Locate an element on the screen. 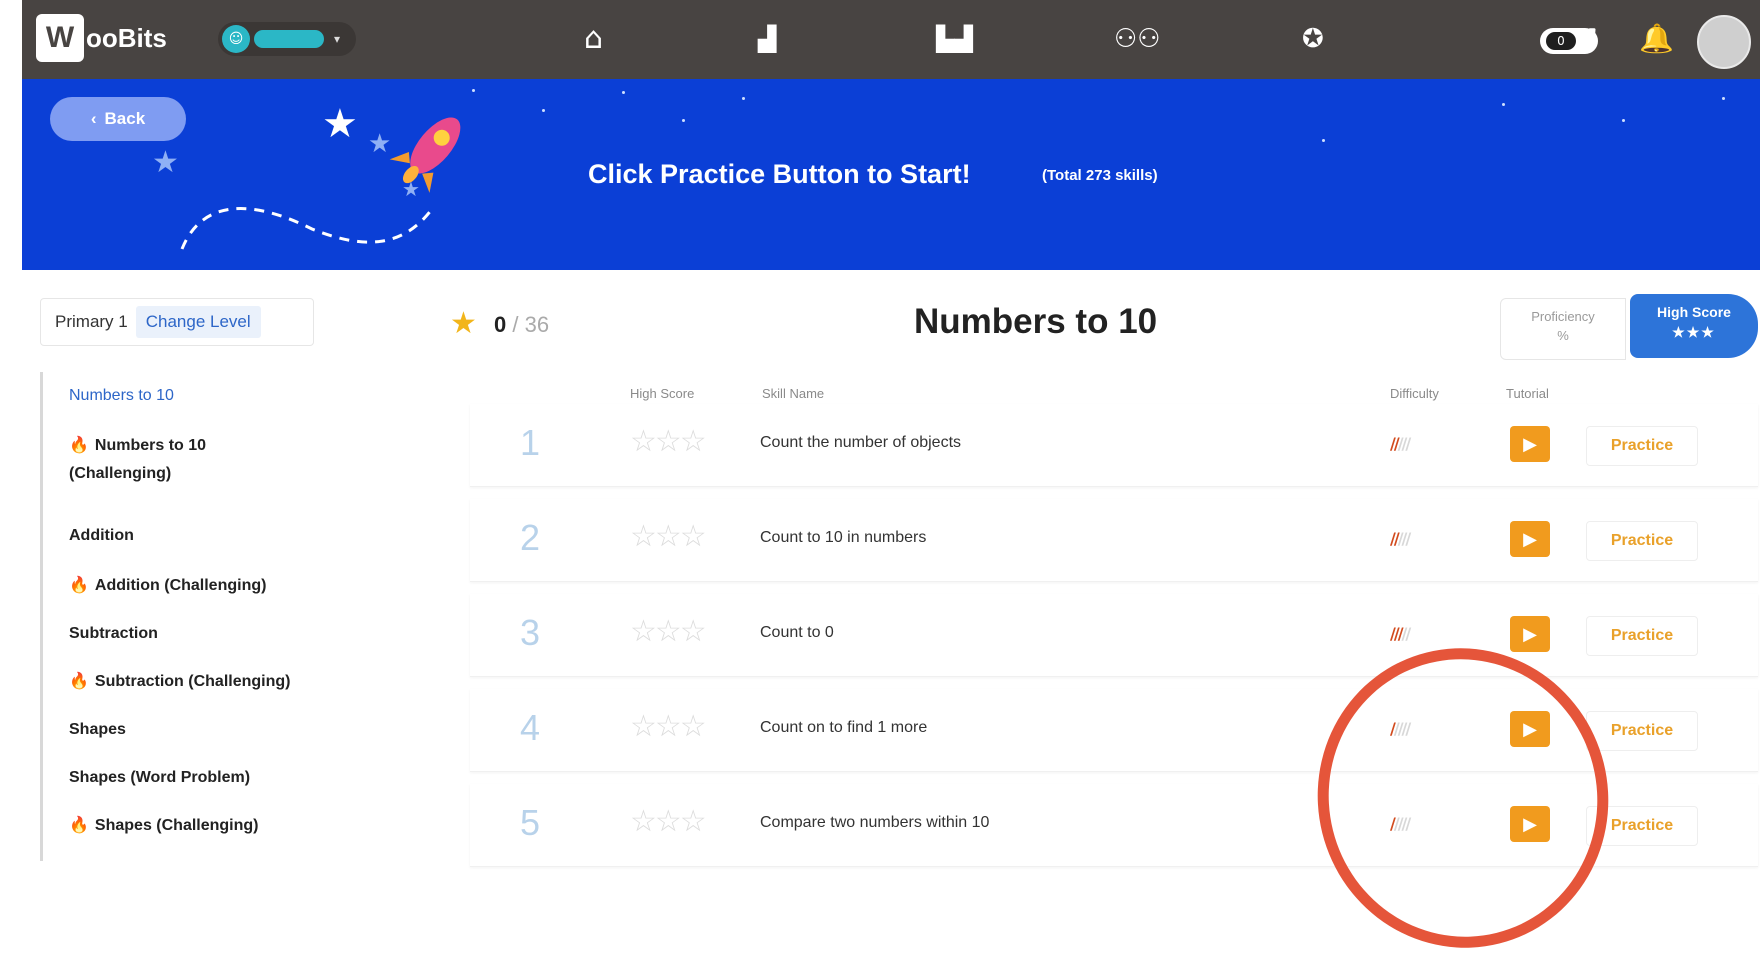  sidebar-item-label: Addition is located at coordinates (101, 535).